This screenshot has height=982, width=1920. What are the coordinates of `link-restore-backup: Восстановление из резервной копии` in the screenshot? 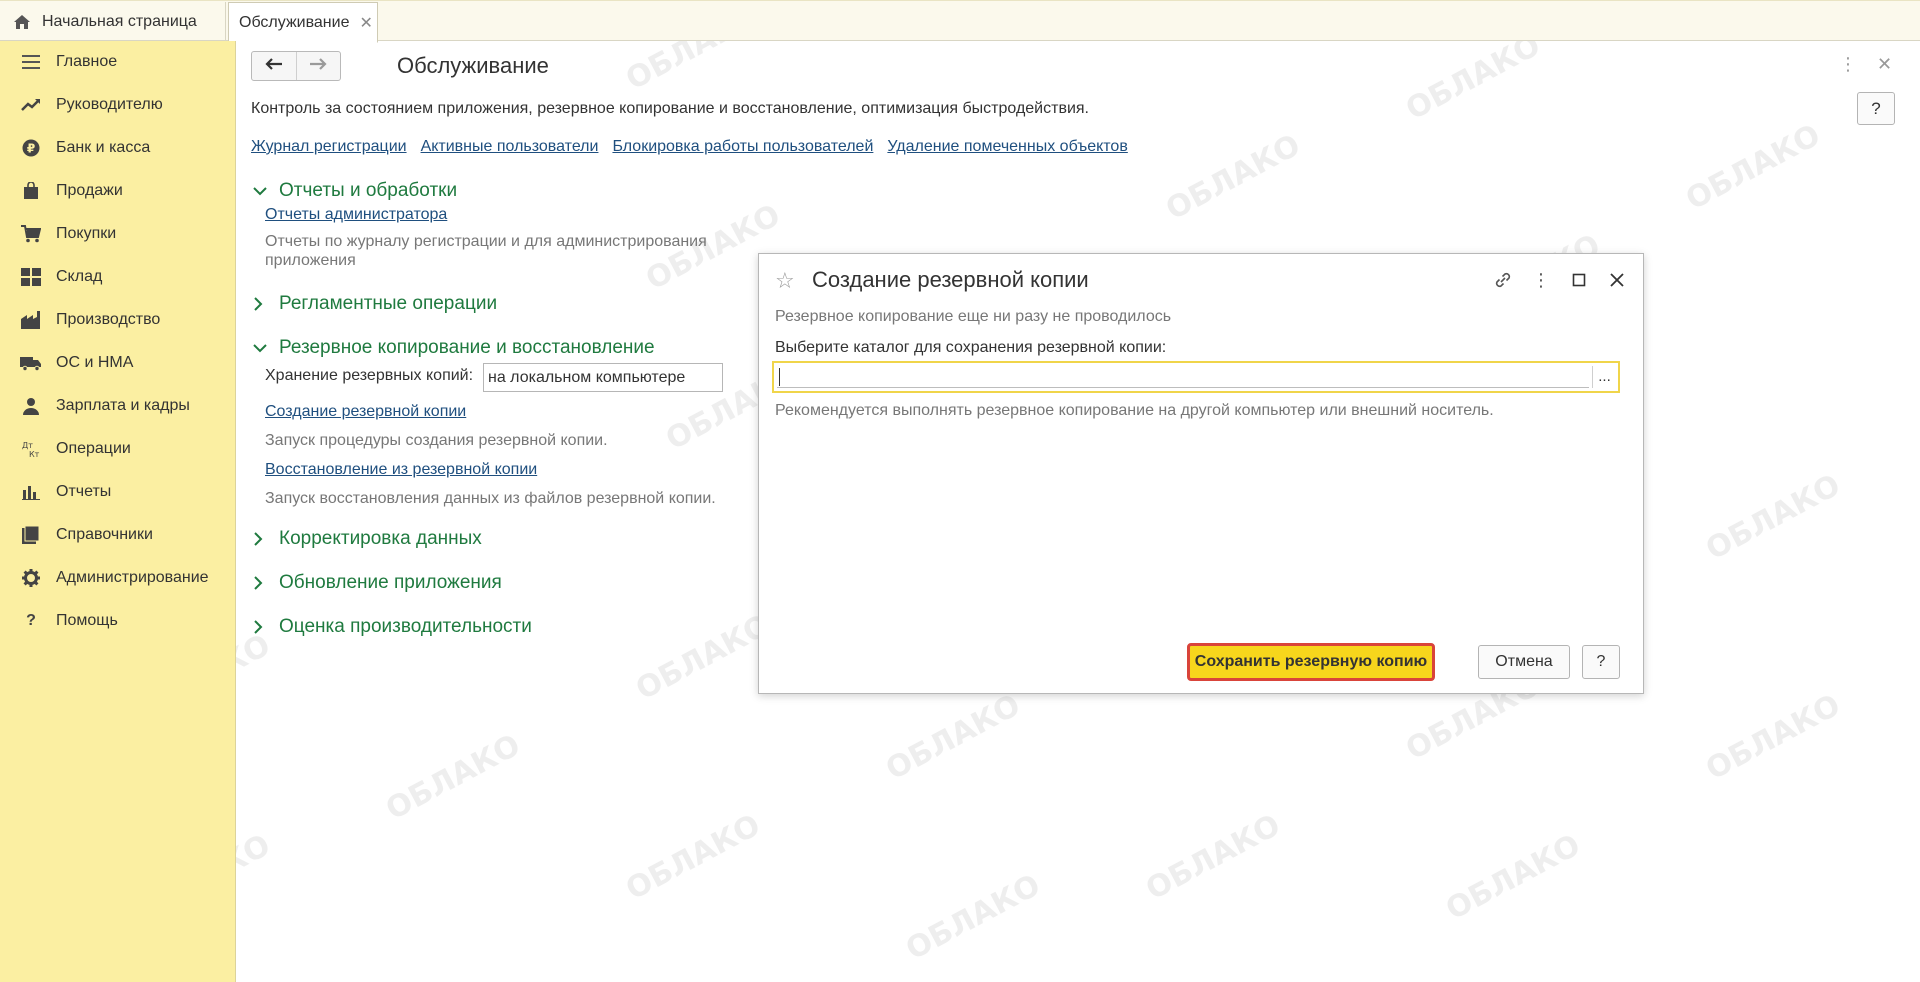 It's located at (401, 470).